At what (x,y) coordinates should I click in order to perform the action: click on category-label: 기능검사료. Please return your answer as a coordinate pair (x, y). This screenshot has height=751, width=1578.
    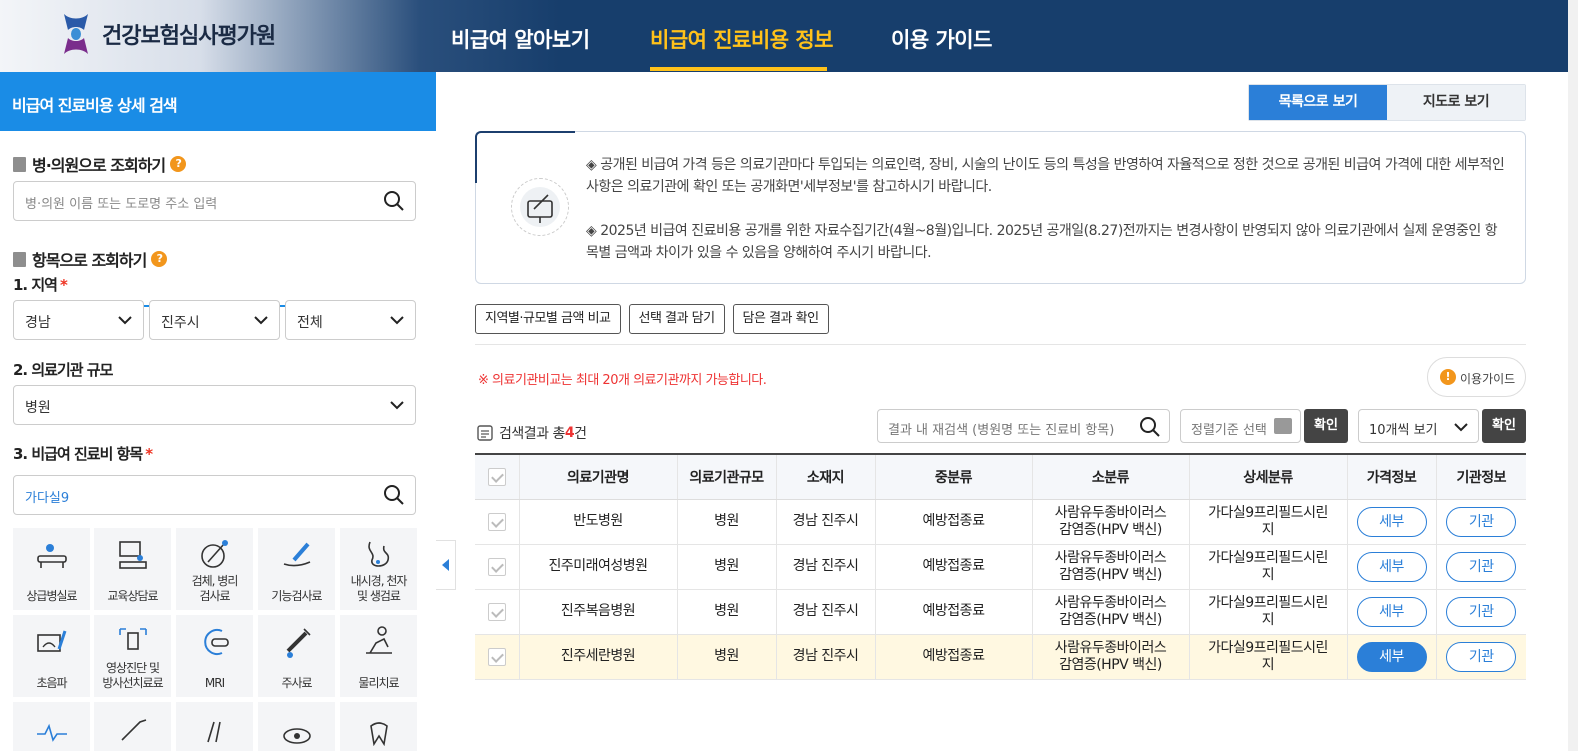
    Looking at the image, I should click on (296, 596).